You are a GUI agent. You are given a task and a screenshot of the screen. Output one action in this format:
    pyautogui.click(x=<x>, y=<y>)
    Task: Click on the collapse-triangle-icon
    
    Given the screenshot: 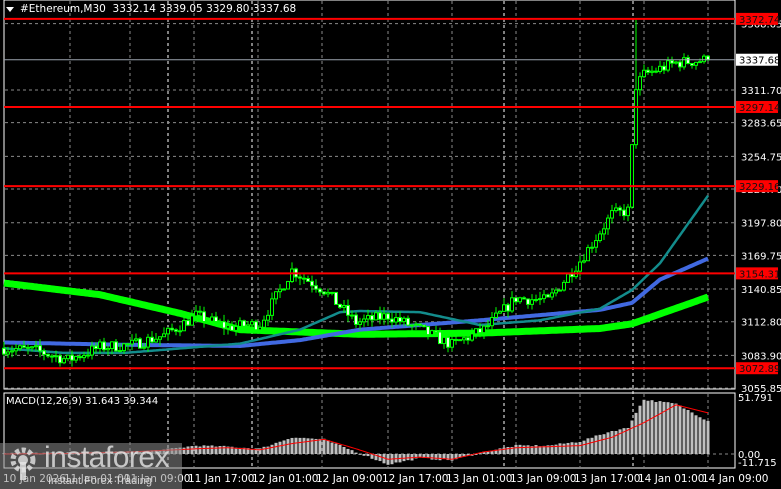 What is the action you would take?
    pyautogui.click(x=10, y=9)
    